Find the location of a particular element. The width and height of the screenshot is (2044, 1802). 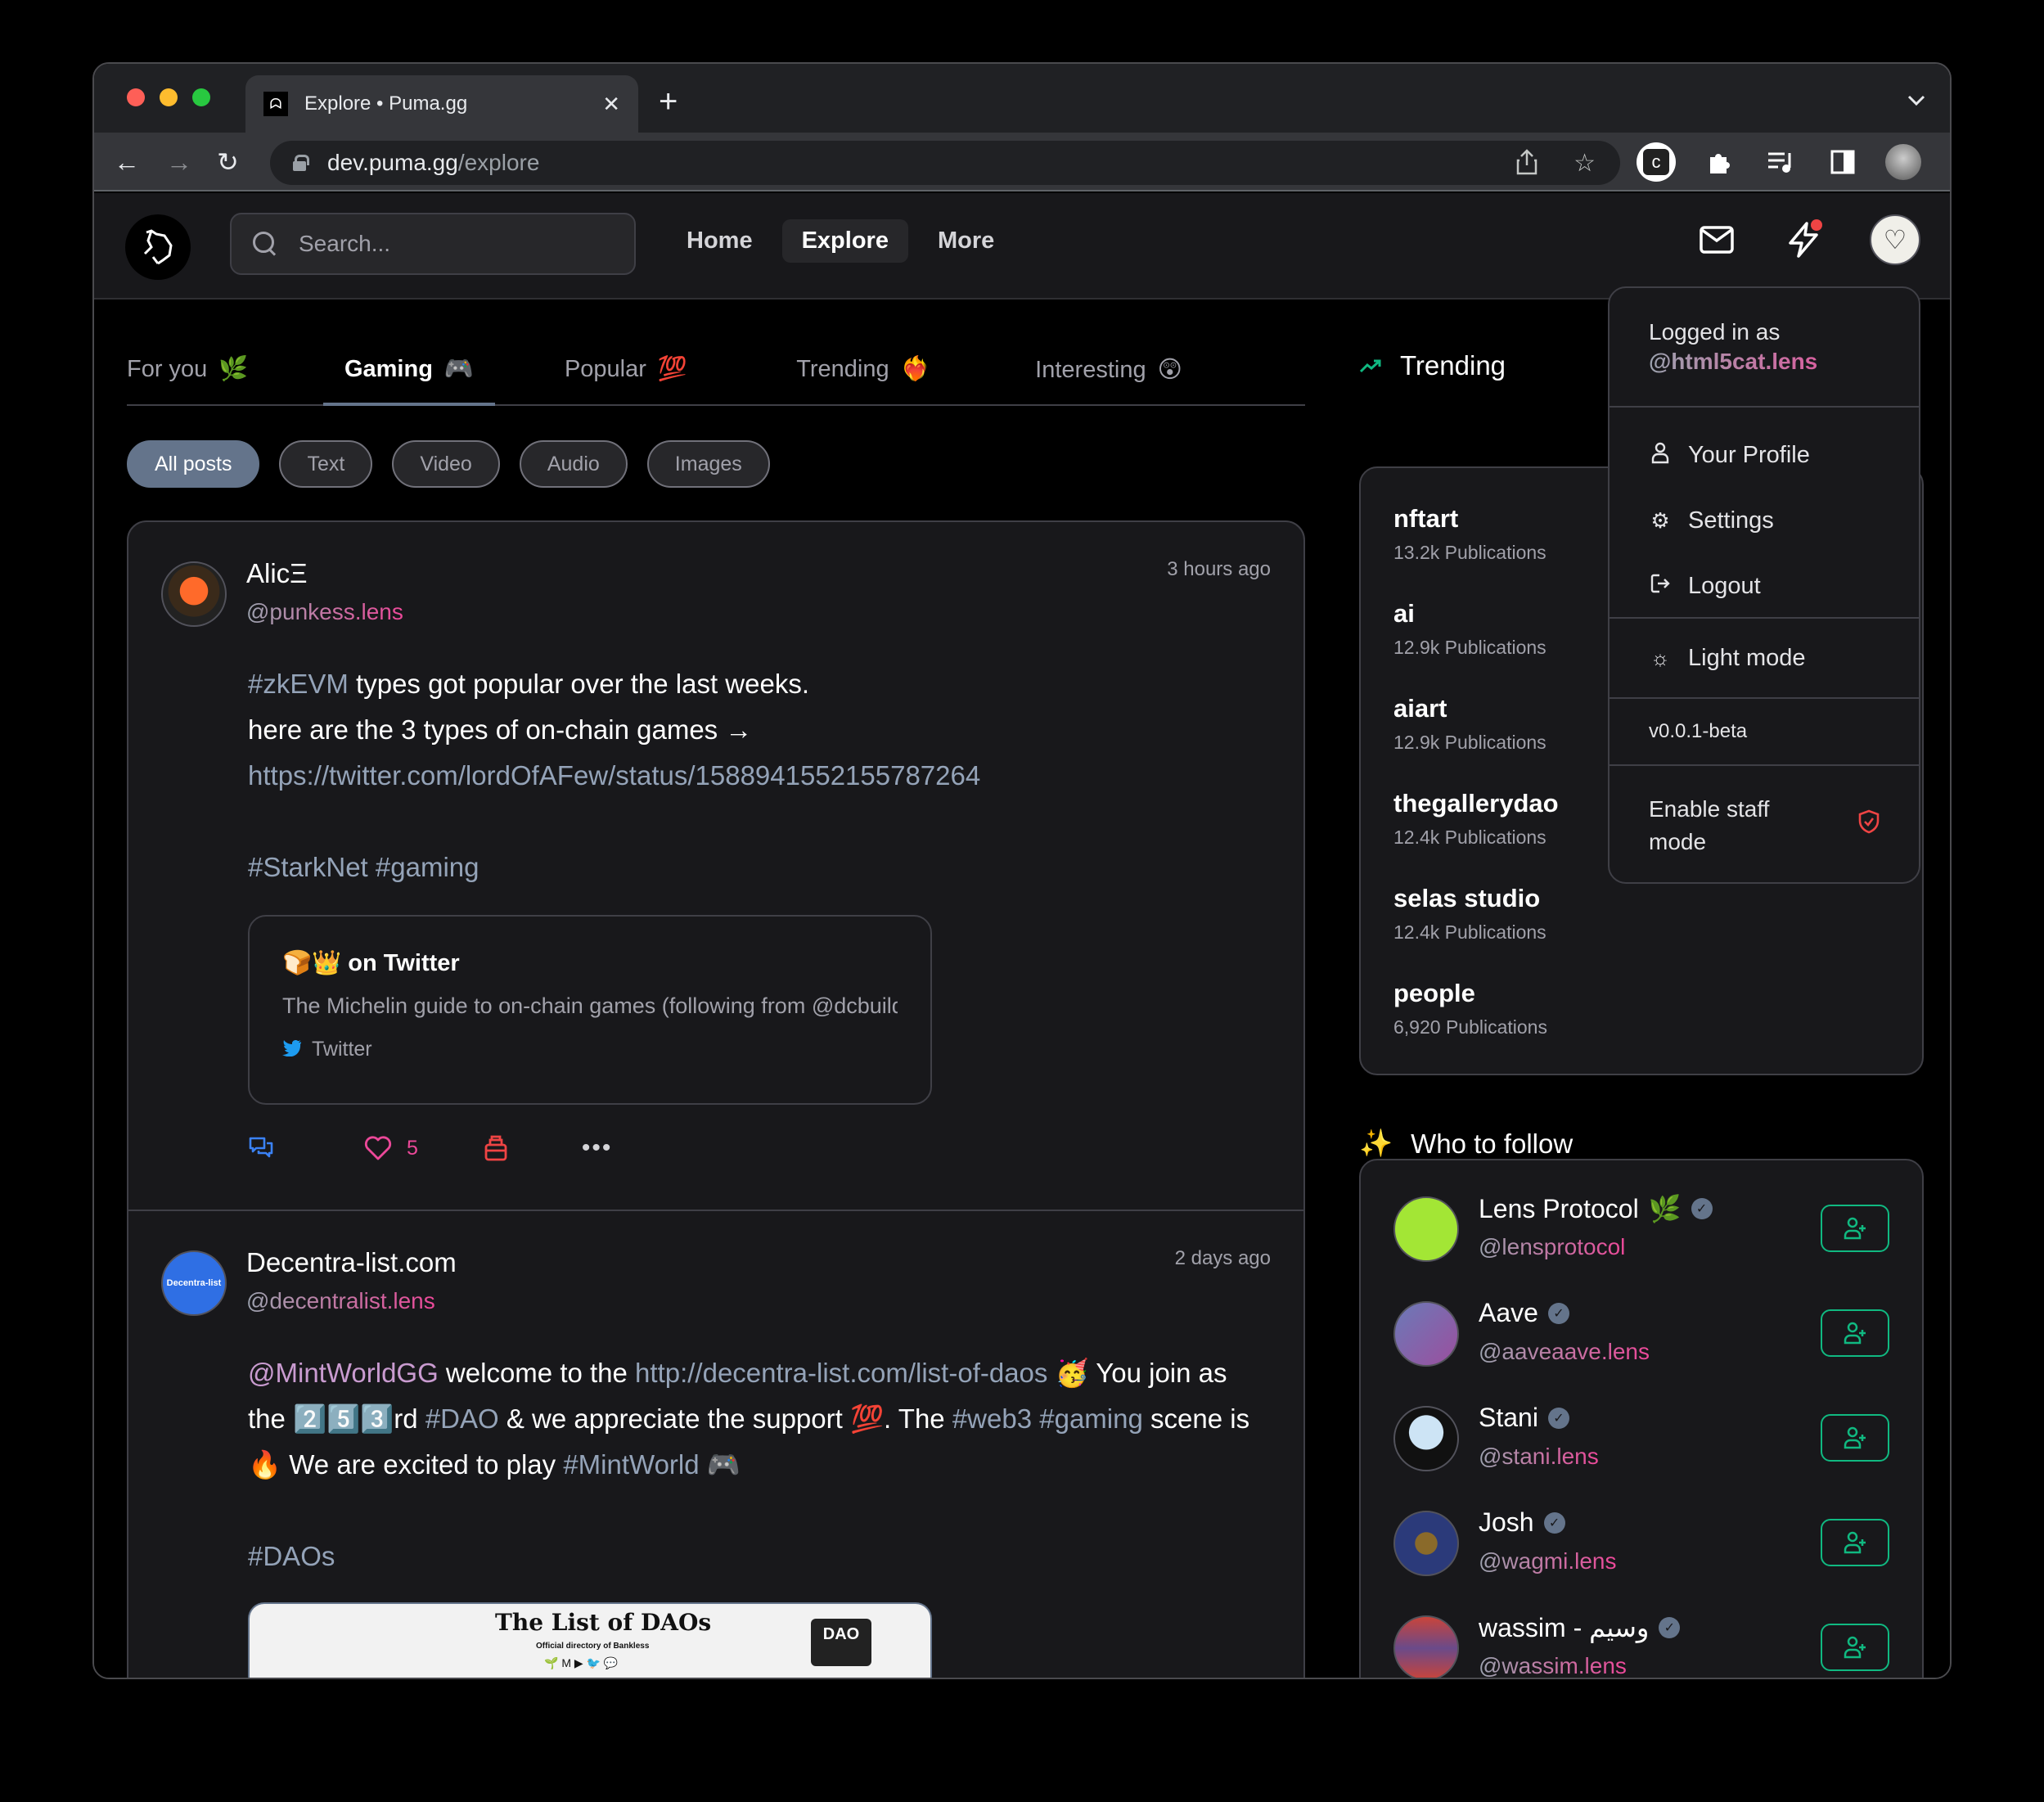

nav-home: Home is located at coordinates (719, 241).